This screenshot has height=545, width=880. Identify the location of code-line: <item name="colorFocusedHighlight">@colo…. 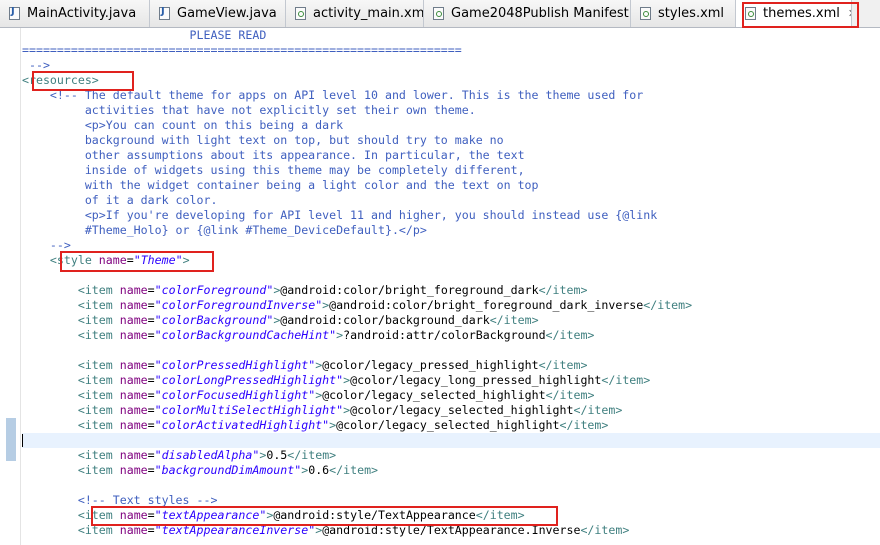
(451, 395).